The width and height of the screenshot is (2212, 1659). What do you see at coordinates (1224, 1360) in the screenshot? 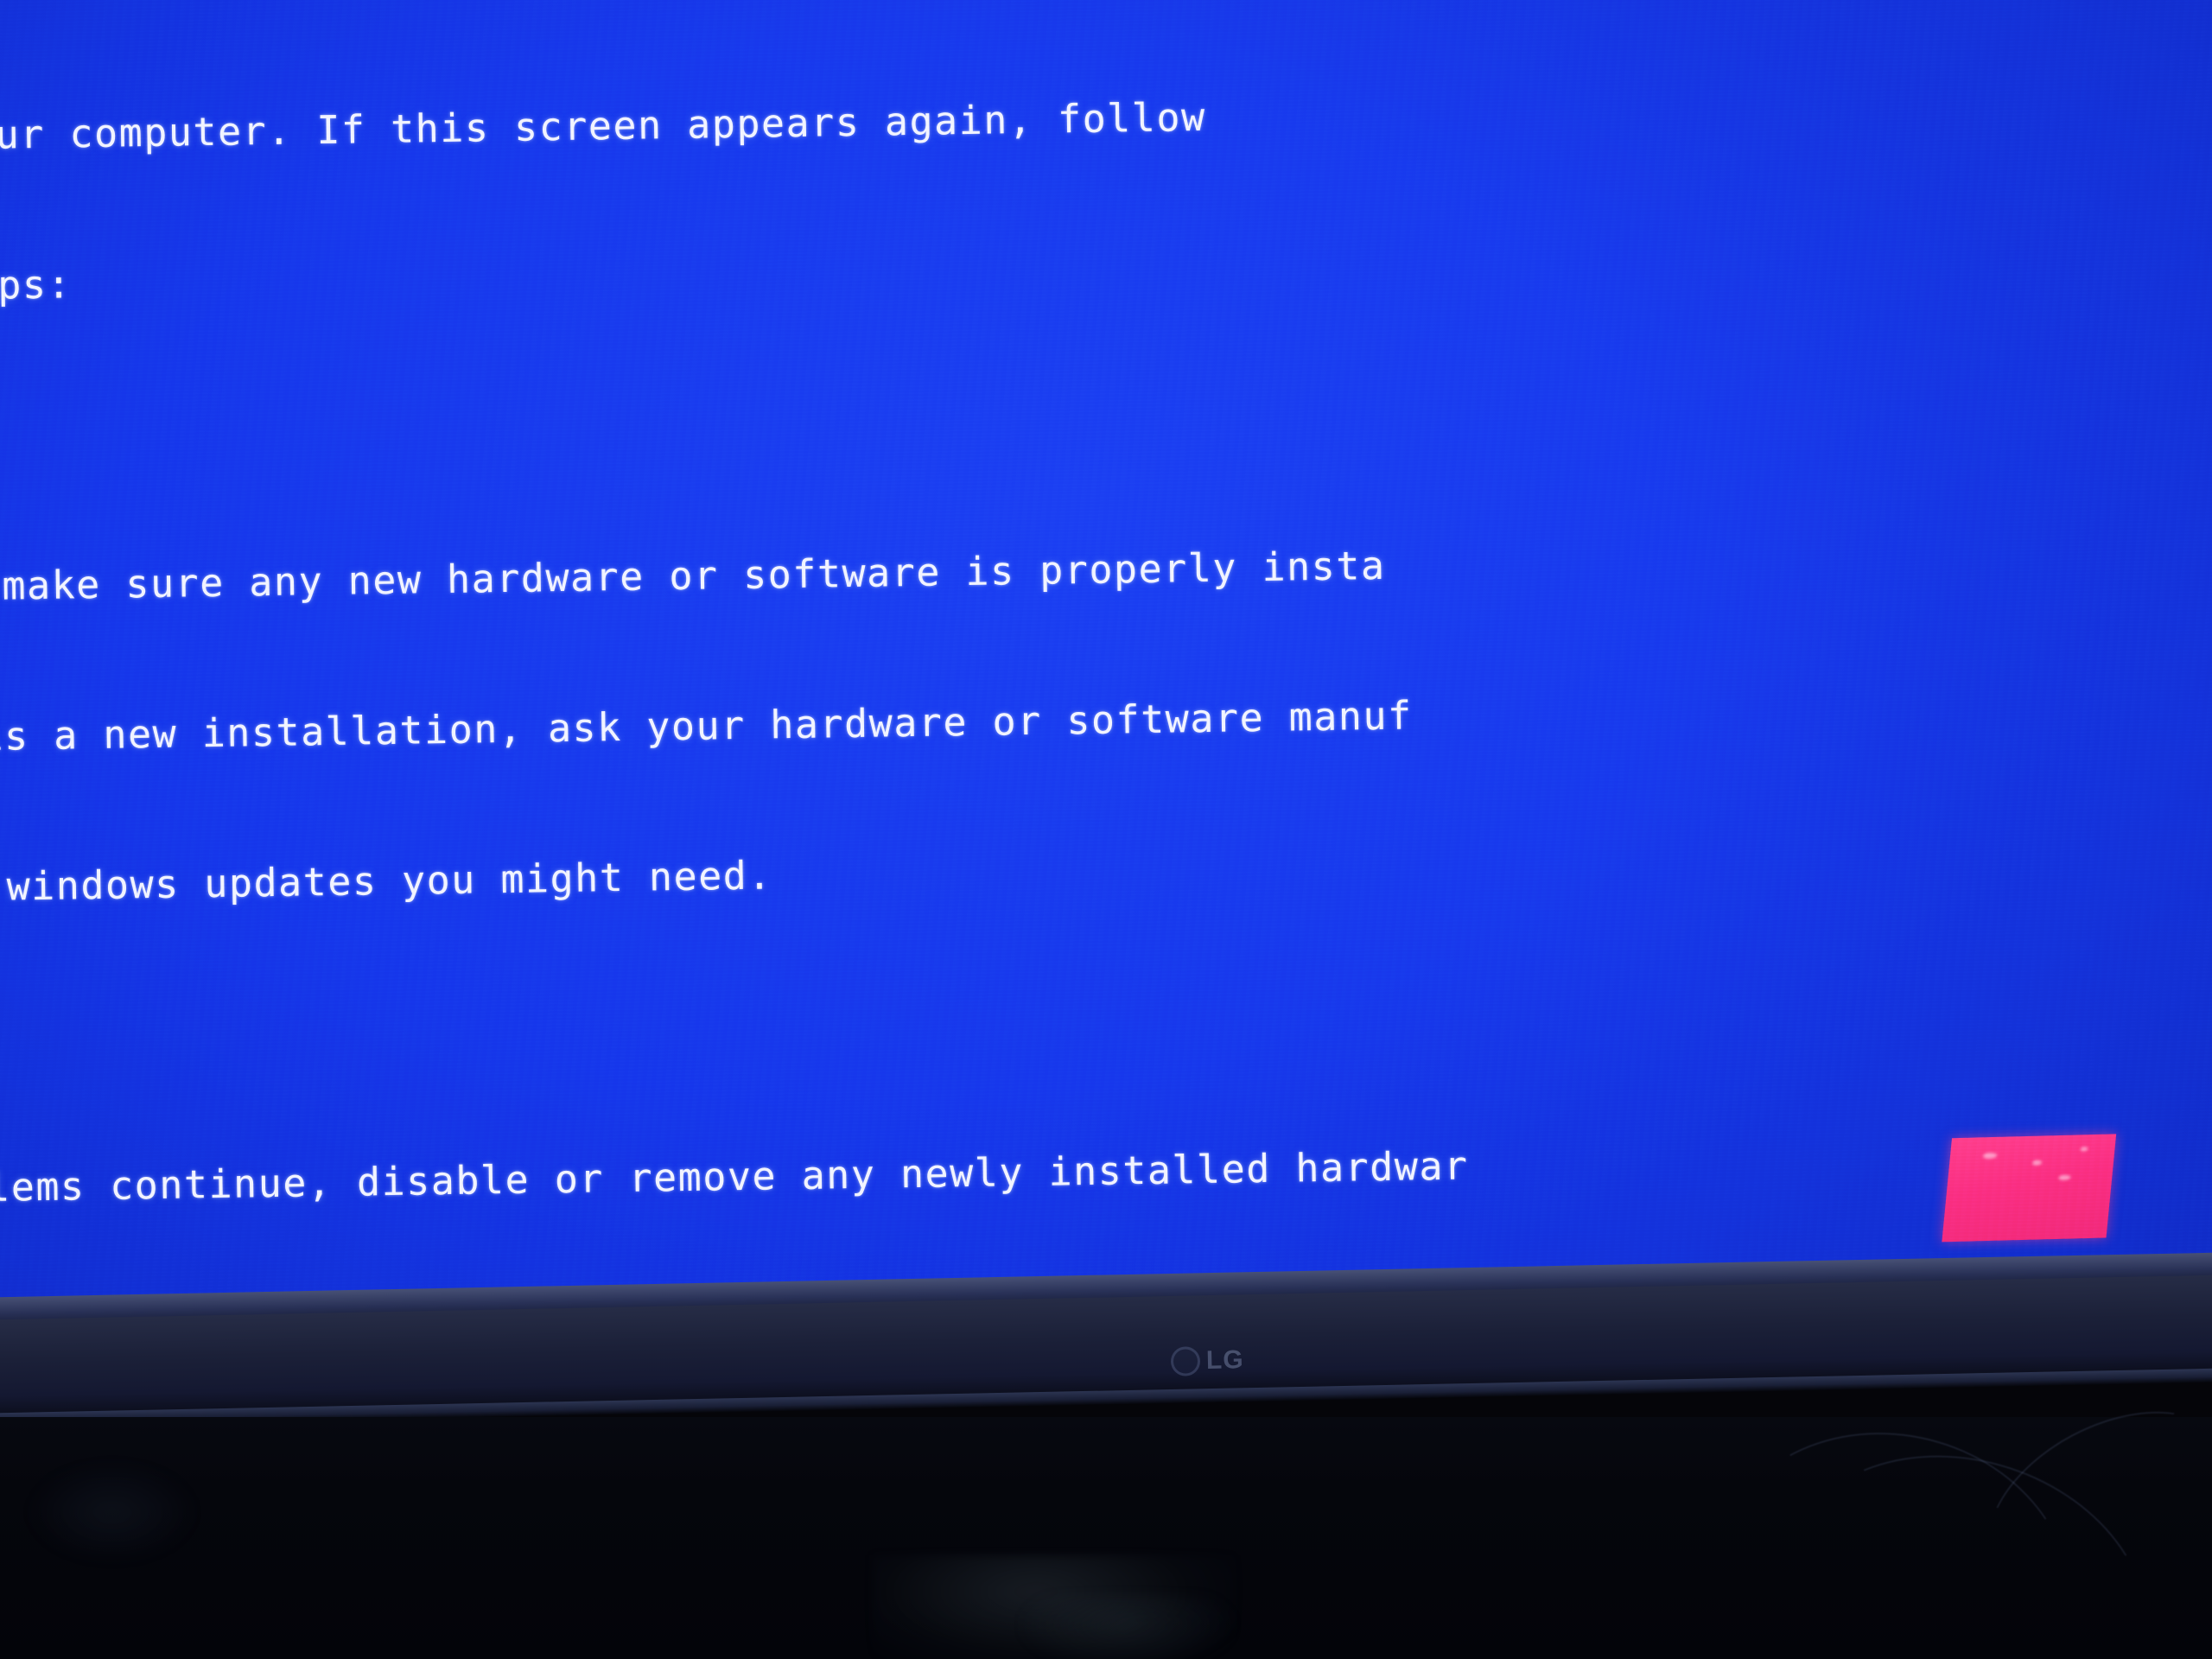
I see `lg-logo-text: LG` at bounding box center [1224, 1360].